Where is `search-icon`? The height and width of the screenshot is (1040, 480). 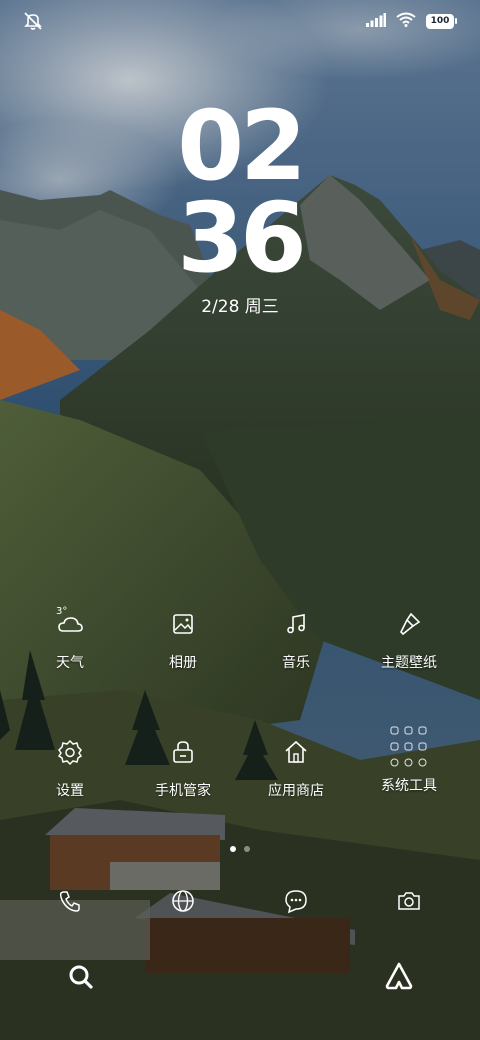 search-icon is located at coordinates (81, 977).